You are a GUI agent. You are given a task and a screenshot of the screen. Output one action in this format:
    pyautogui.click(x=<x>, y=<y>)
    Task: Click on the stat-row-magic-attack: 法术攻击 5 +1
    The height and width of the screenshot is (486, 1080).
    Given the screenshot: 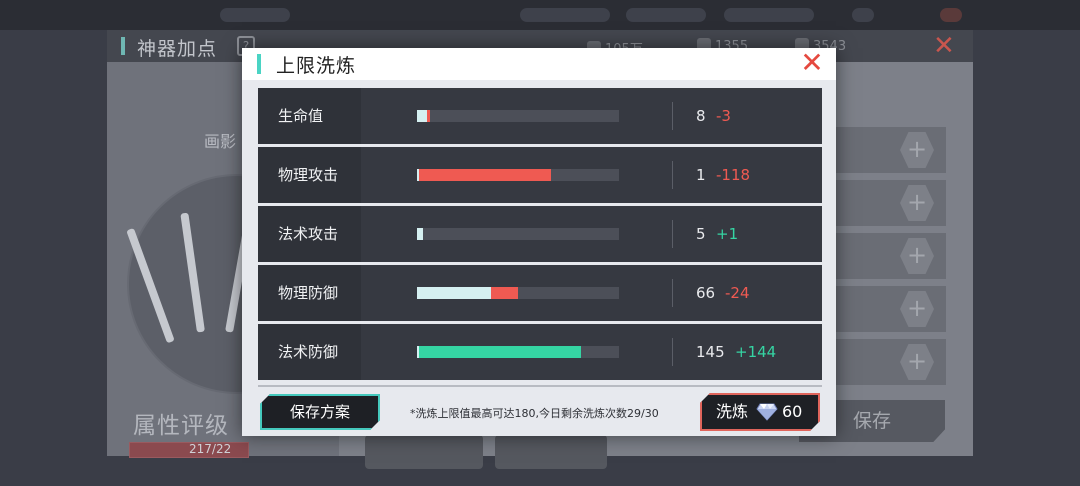 What is the action you would take?
    pyautogui.click(x=540, y=234)
    